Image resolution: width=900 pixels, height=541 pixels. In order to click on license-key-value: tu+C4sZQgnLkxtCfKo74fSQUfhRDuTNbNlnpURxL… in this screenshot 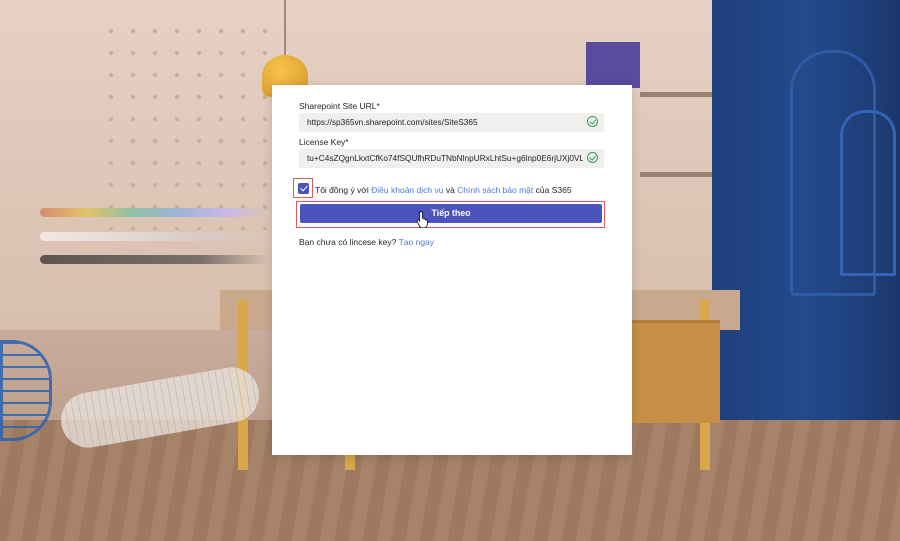, I will do `click(445, 158)`.